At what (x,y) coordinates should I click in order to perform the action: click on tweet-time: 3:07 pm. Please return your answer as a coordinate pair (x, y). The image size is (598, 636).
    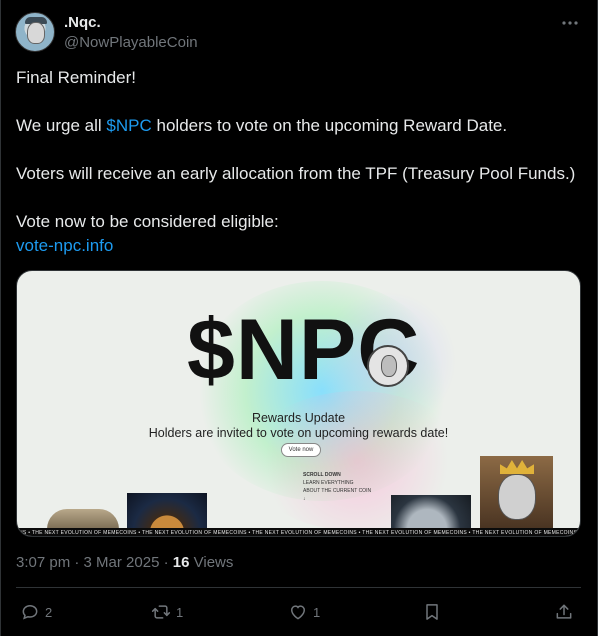
    Looking at the image, I should click on (43, 562).